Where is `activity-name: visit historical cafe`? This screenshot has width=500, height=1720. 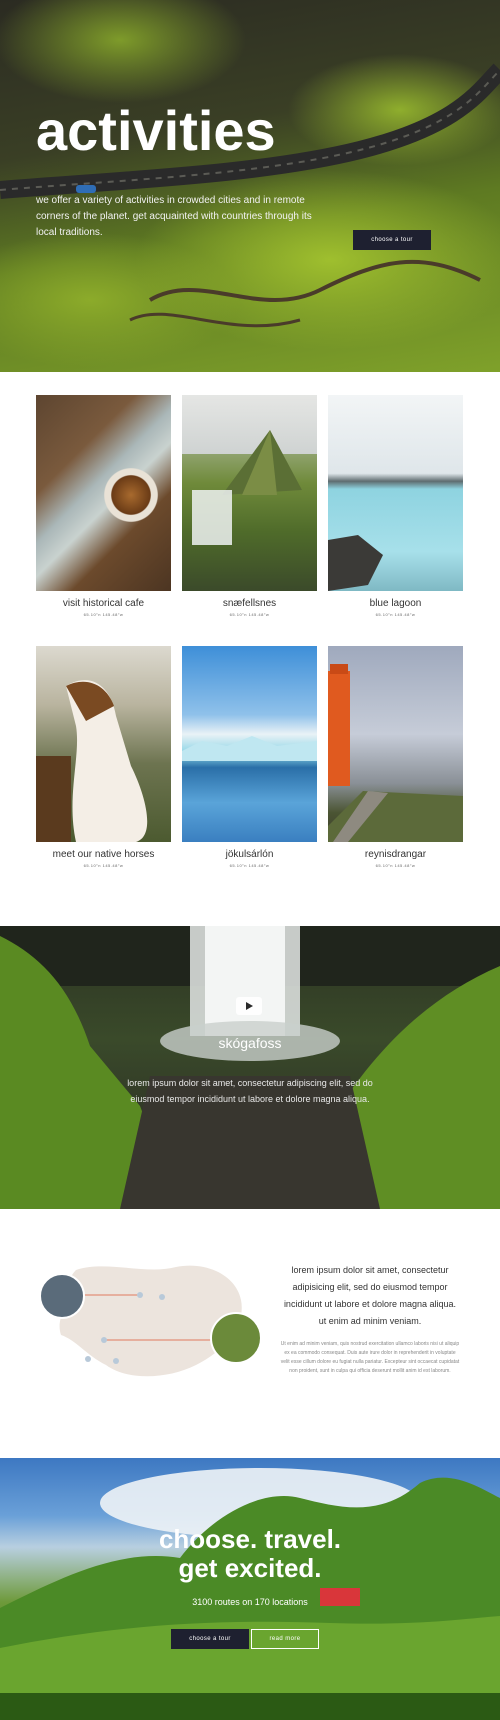
activity-name: visit historical cafe is located at coordinates (103, 603).